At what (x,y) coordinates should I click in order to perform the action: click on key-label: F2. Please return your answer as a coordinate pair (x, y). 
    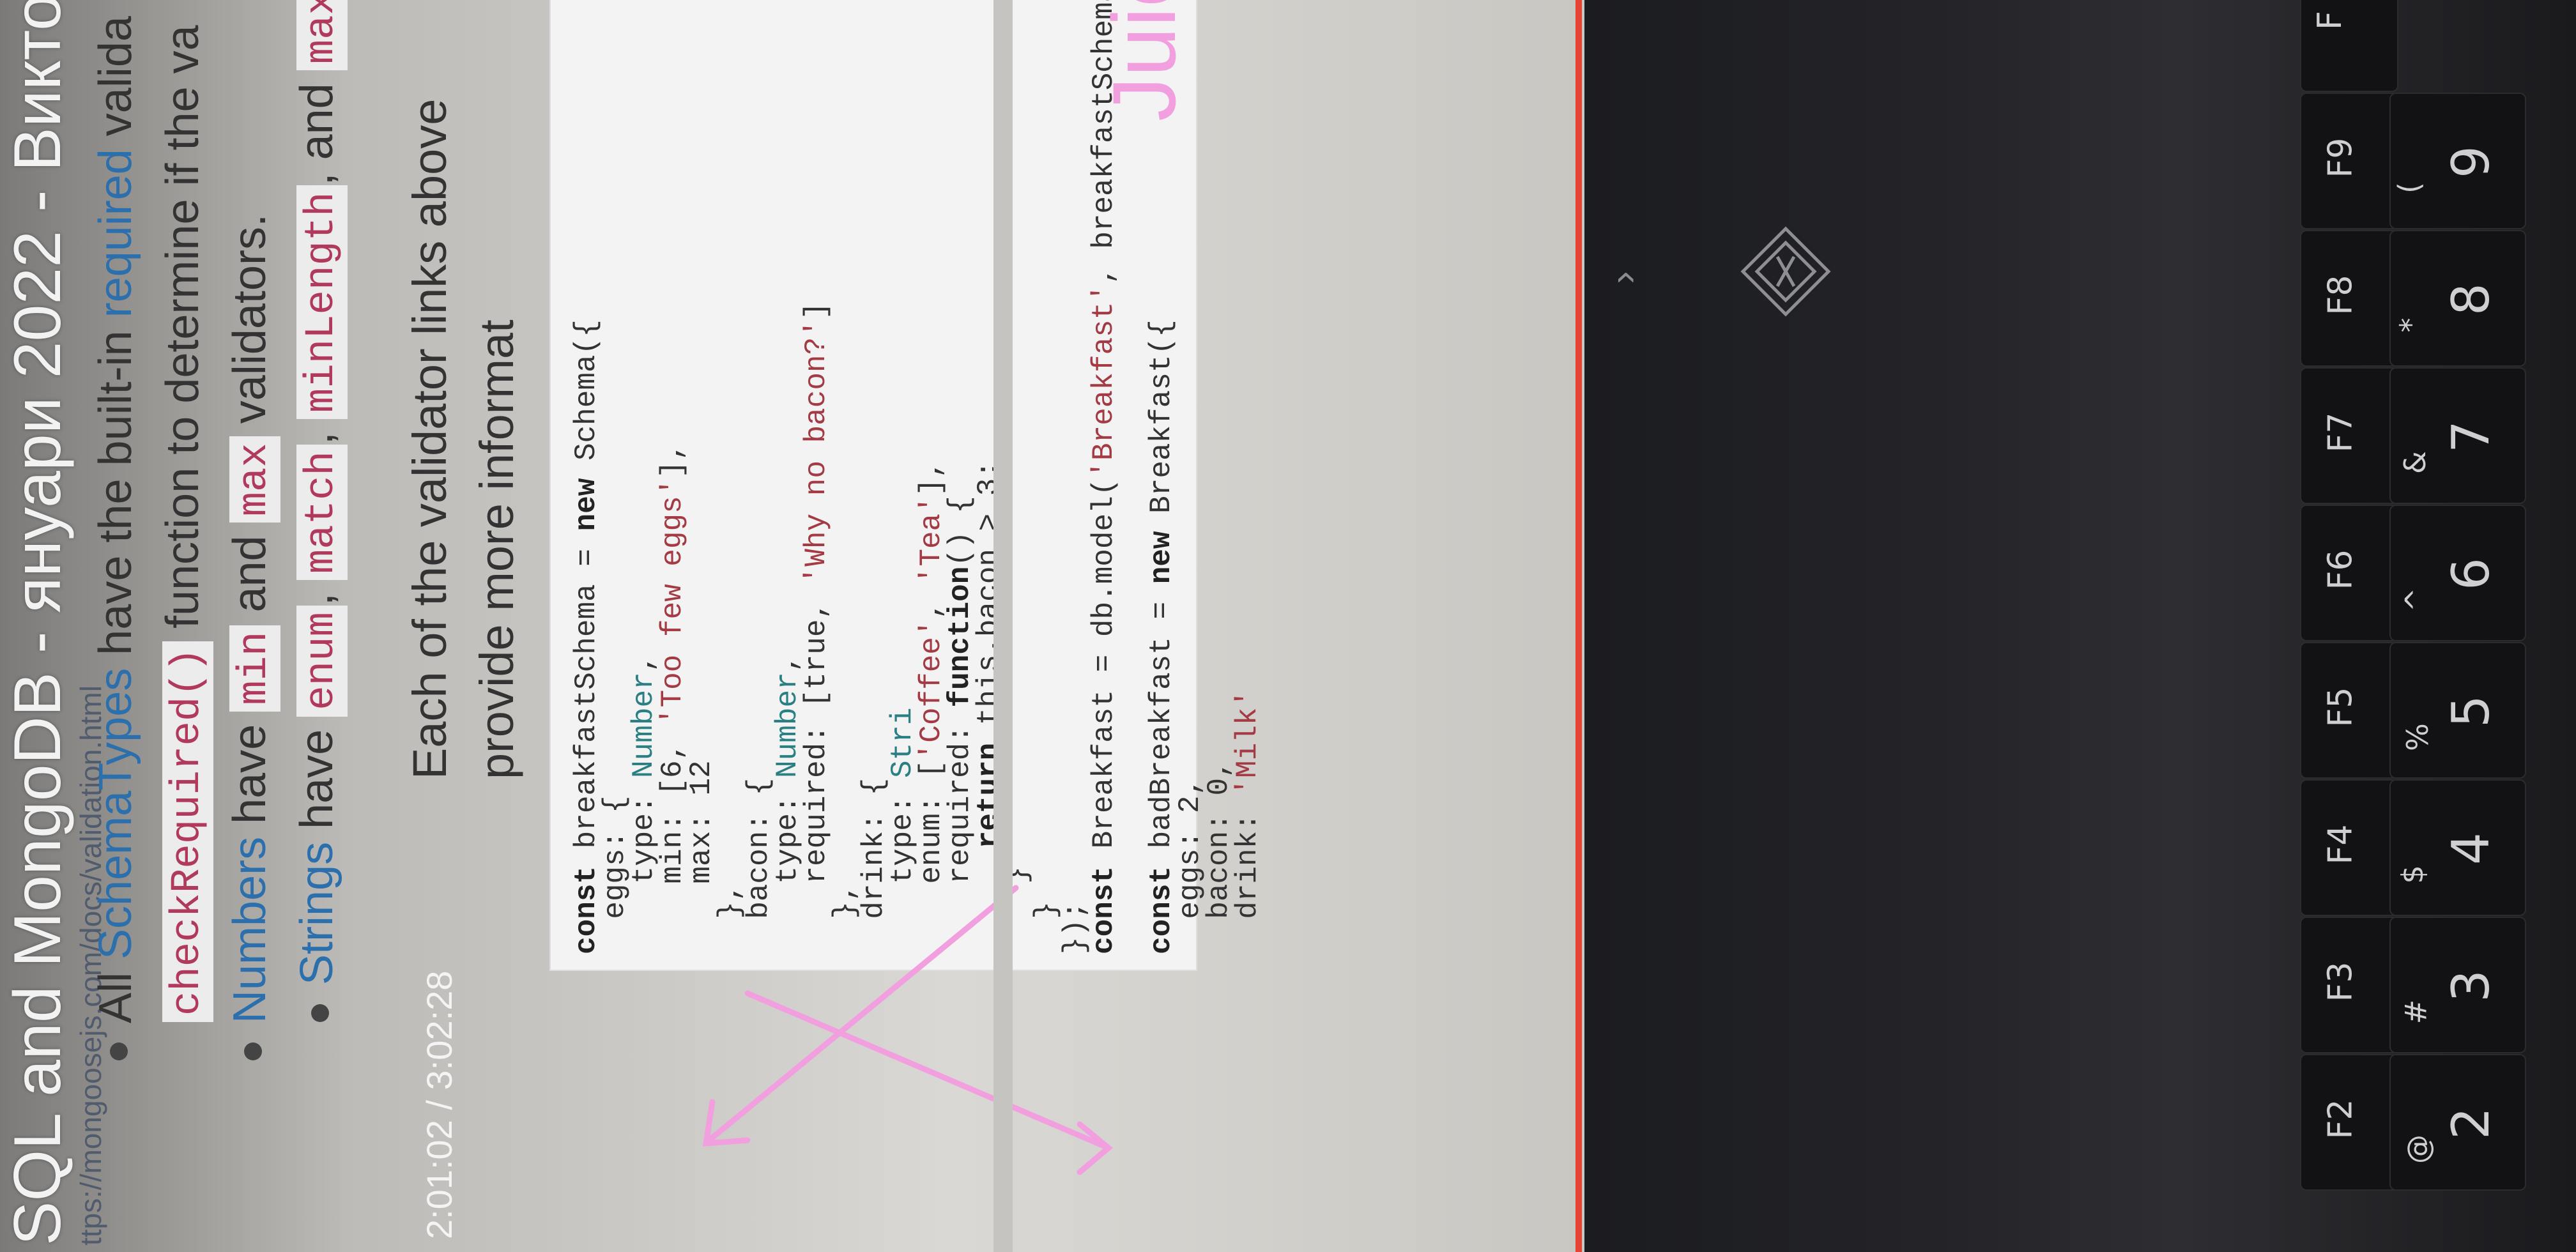
    Looking at the image, I should click on (2340, 1119).